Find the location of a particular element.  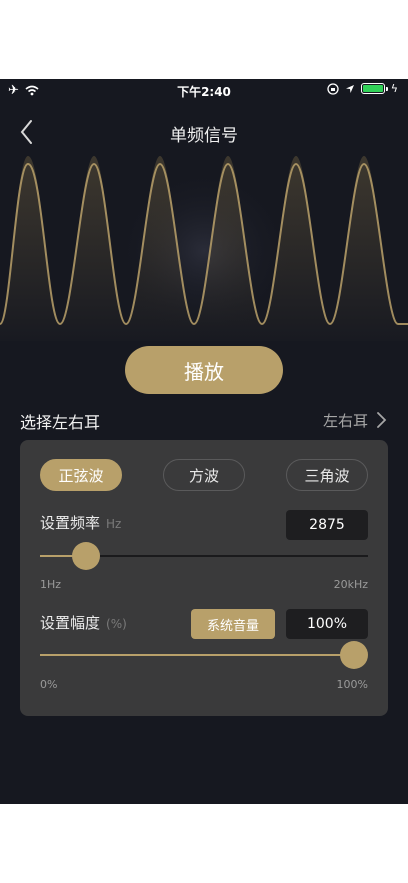

amplitude-slider is located at coordinates (204, 655).